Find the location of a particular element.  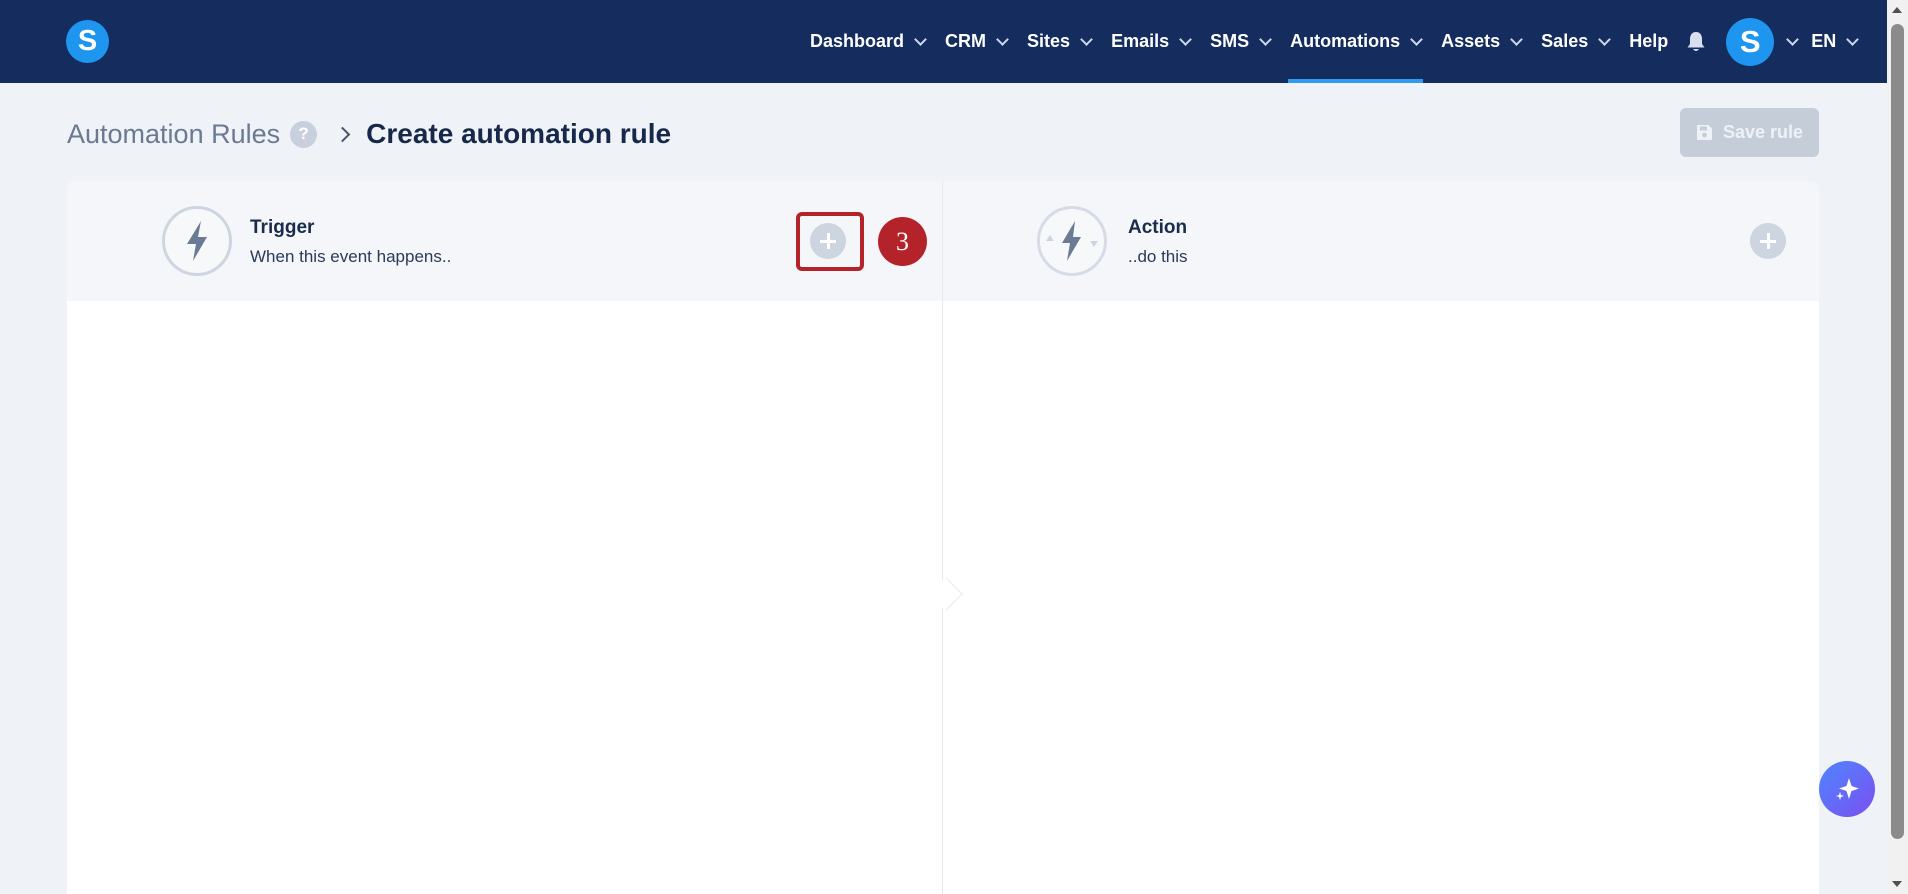

action-subtitle: ..do this is located at coordinates (1158, 256).